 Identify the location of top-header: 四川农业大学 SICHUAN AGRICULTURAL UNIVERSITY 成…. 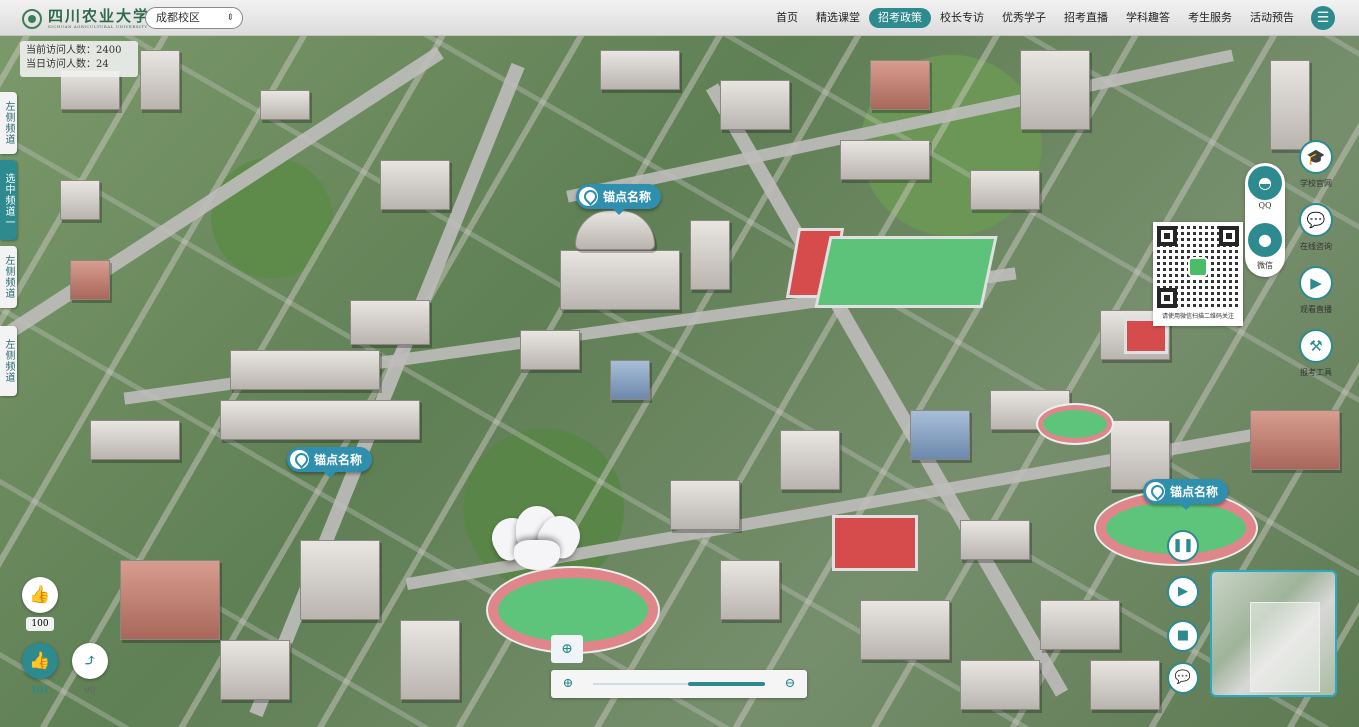
(679, 18).